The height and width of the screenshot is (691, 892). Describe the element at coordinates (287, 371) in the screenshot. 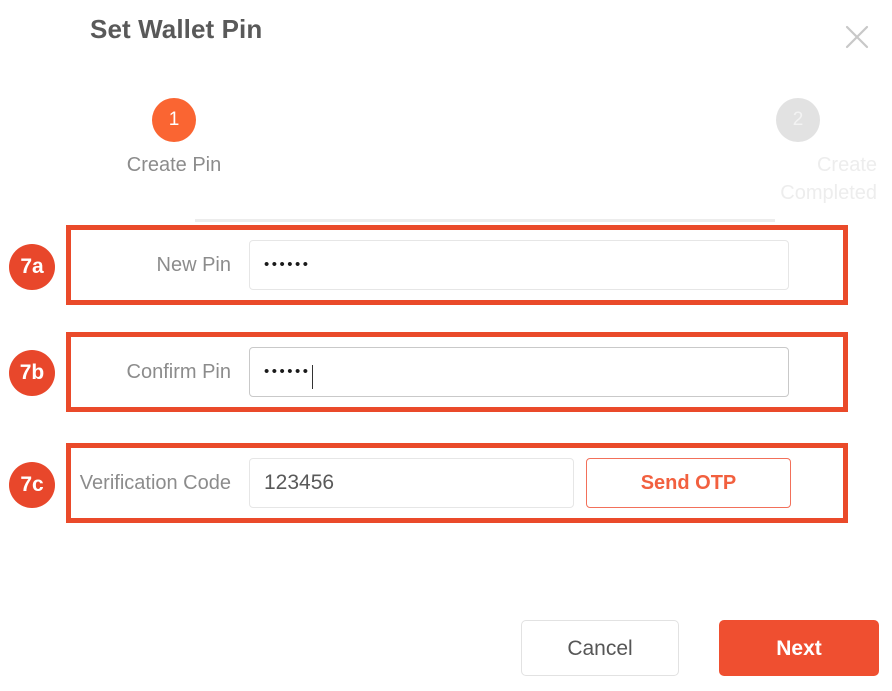

I see `confirm-pin-value: ••••••` at that location.